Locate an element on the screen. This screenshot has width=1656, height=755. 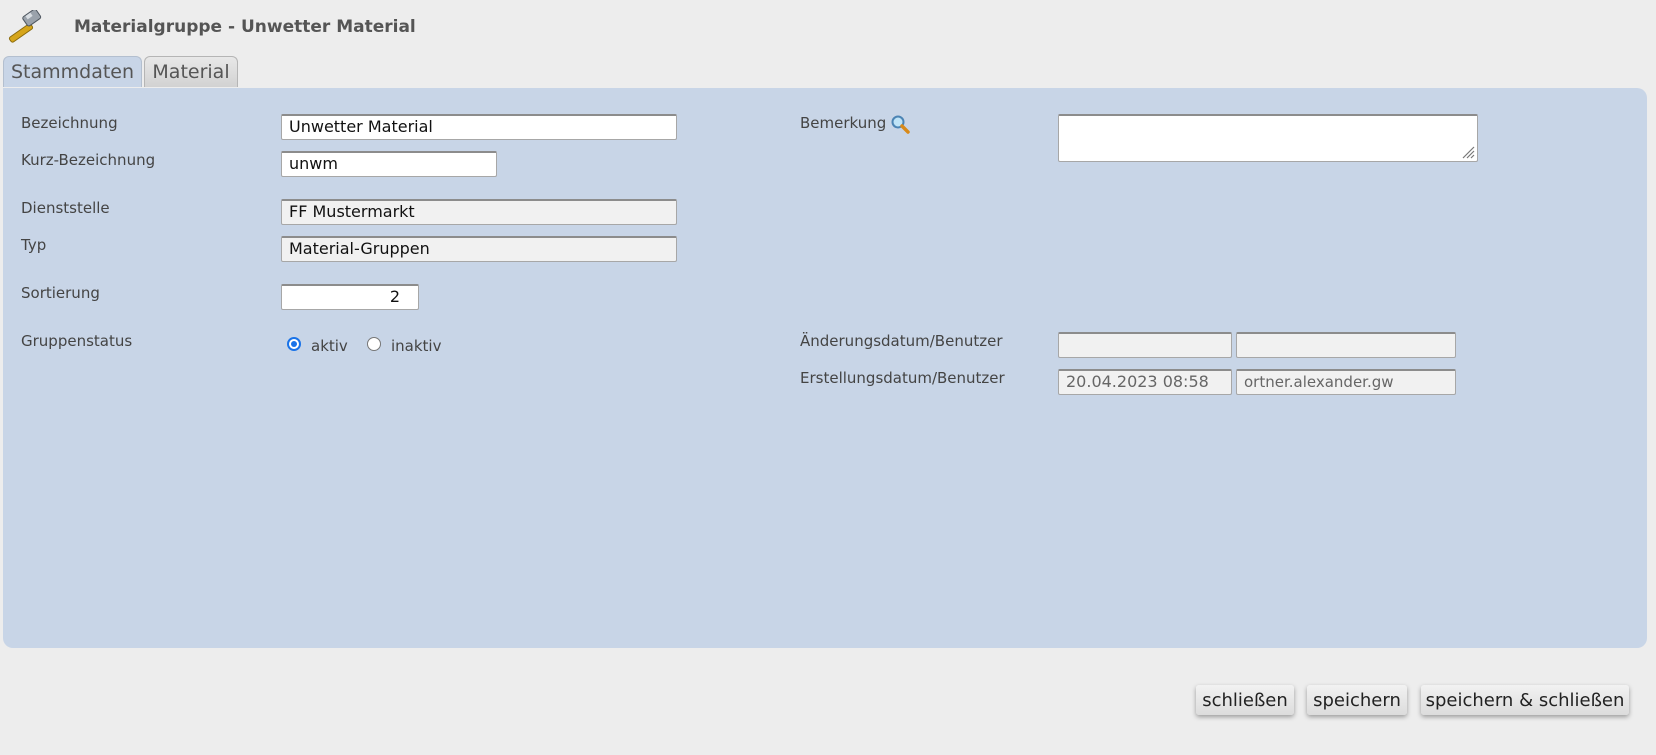
bemerkung-textarea is located at coordinates (1268, 138).